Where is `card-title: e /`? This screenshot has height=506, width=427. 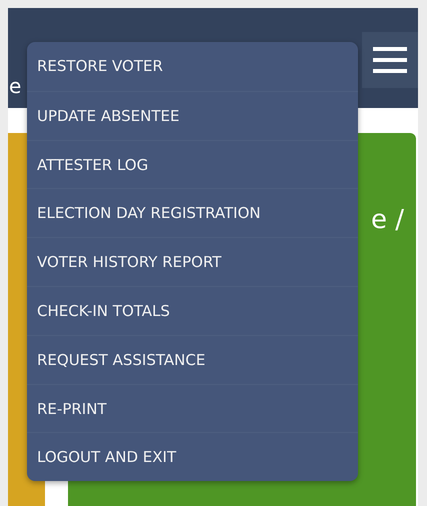
card-title: e / is located at coordinates (387, 220).